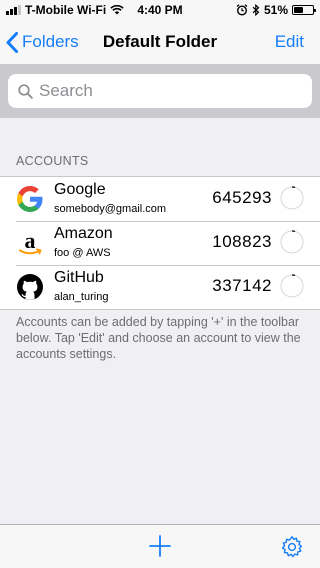  I want to click on svg-text: a, so click(30, 241).